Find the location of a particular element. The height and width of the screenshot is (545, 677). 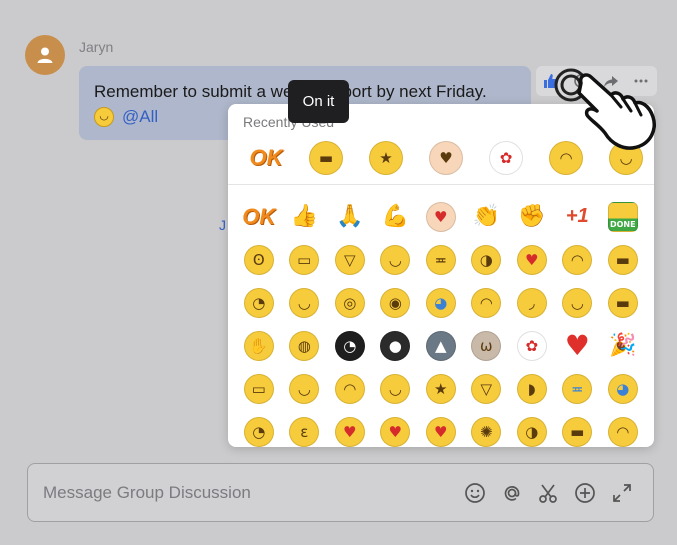

emoji-crying-face: ◕ is located at coordinates (441, 302).